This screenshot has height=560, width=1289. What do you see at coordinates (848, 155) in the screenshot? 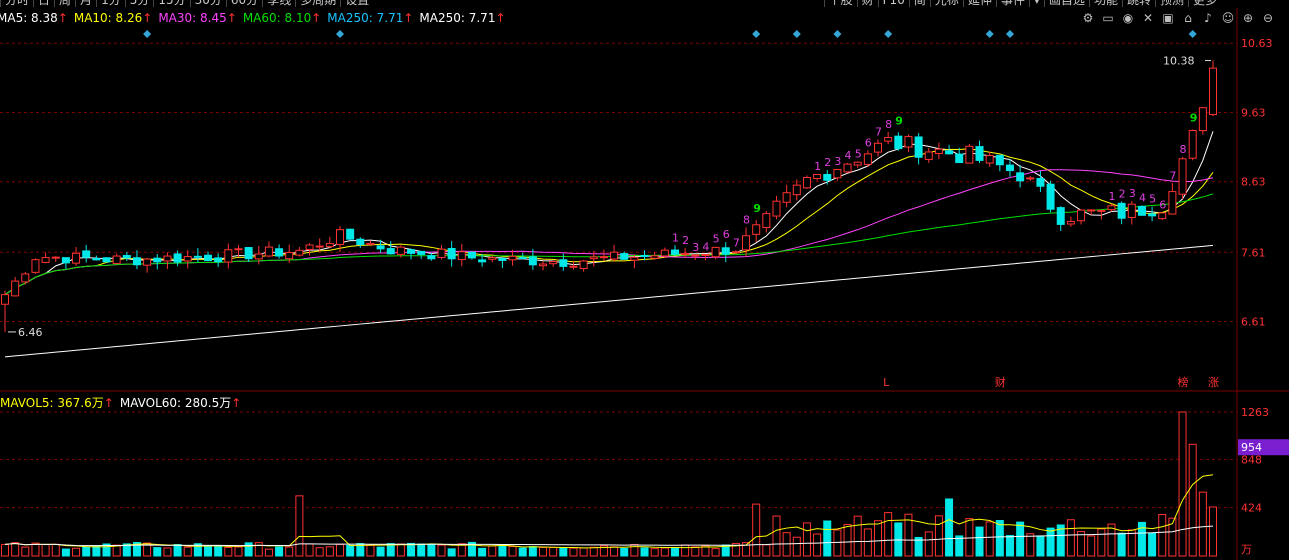
I see `td-count-label: 4` at bounding box center [848, 155].